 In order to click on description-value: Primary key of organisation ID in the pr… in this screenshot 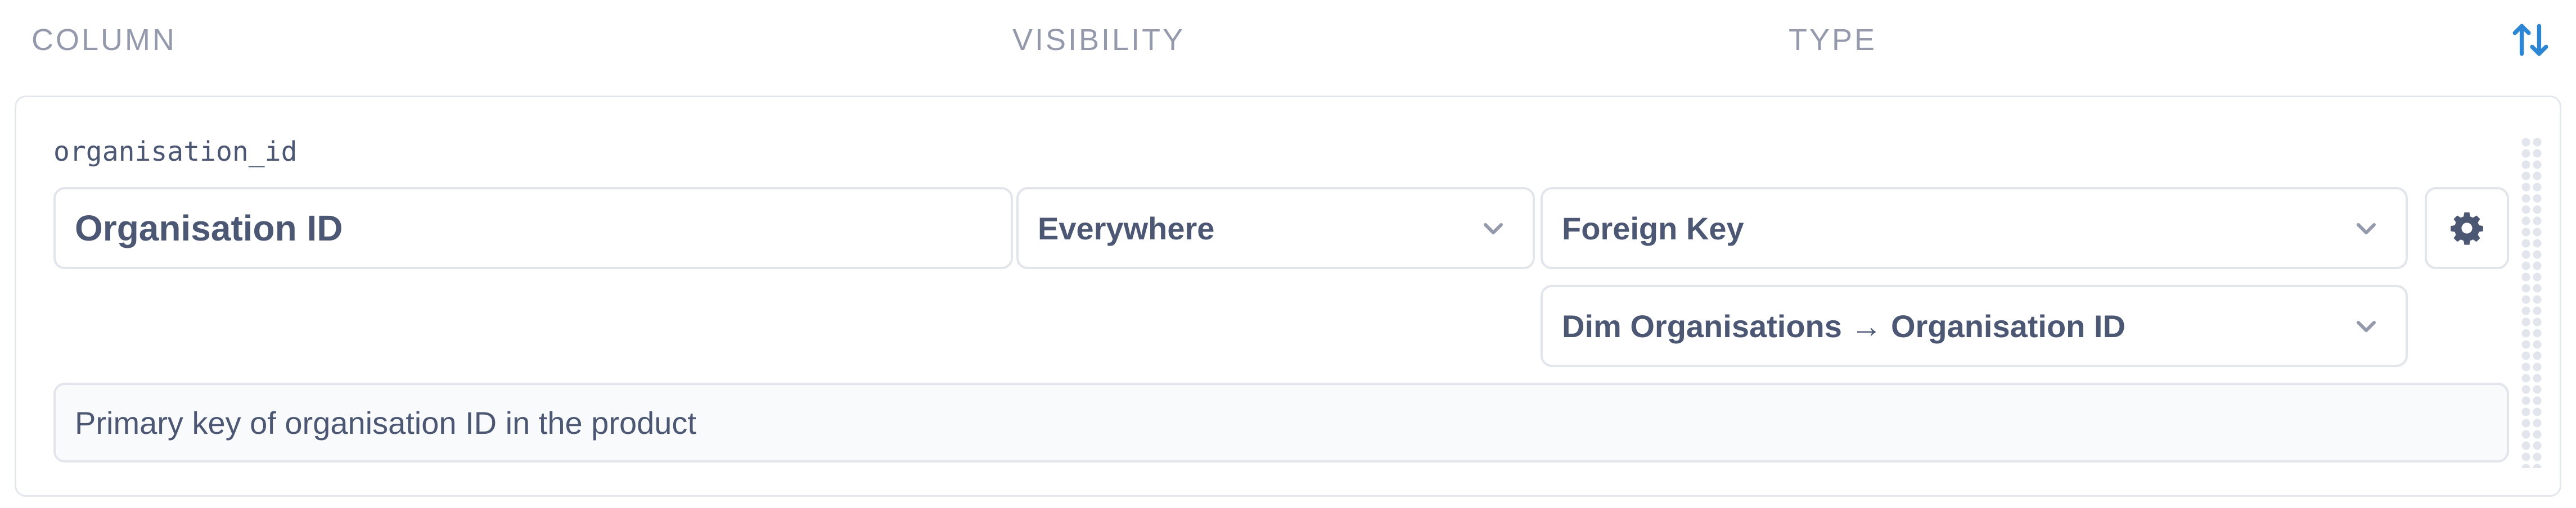, I will do `click(385, 423)`.